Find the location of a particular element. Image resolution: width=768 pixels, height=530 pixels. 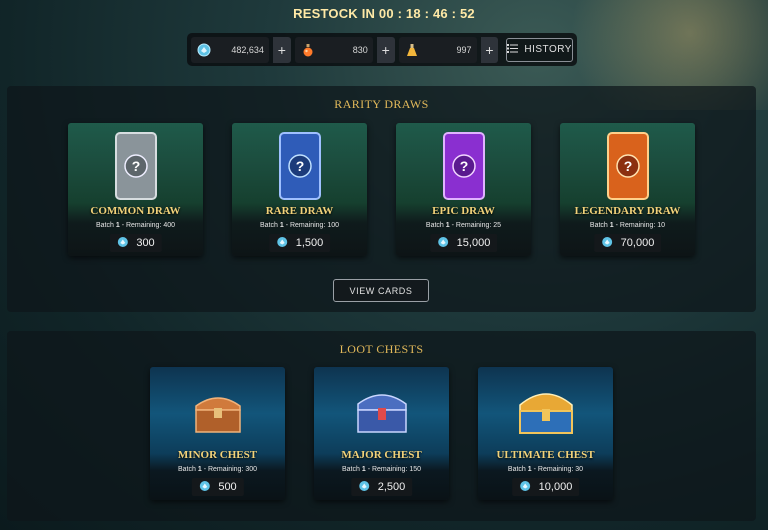

currency-potions: 830 is located at coordinates (333, 49).